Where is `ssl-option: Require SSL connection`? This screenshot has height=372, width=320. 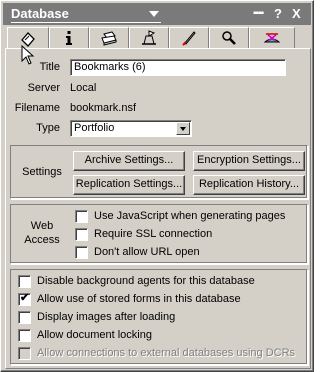
ssl-option: Require SSL connection is located at coordinates (143, 234).